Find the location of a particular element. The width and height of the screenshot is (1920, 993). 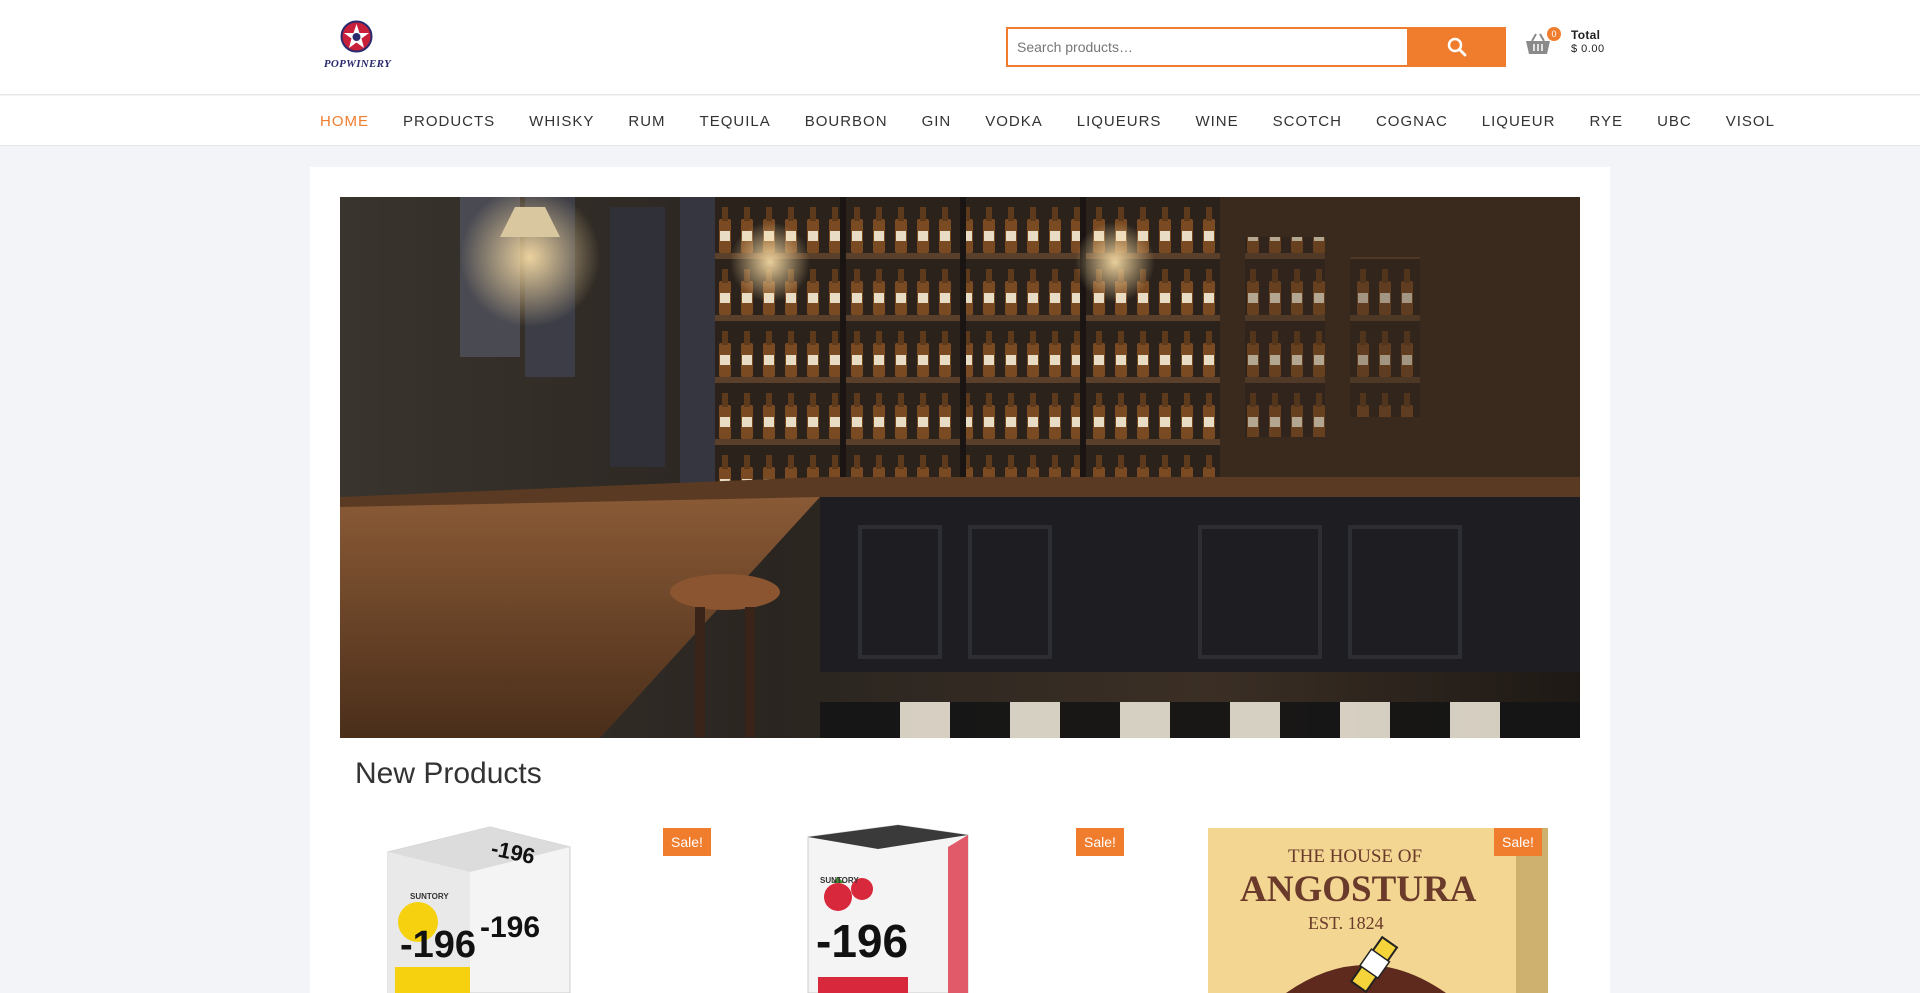

nav-item-rye: RYE is located at coordinates (1601, 121).